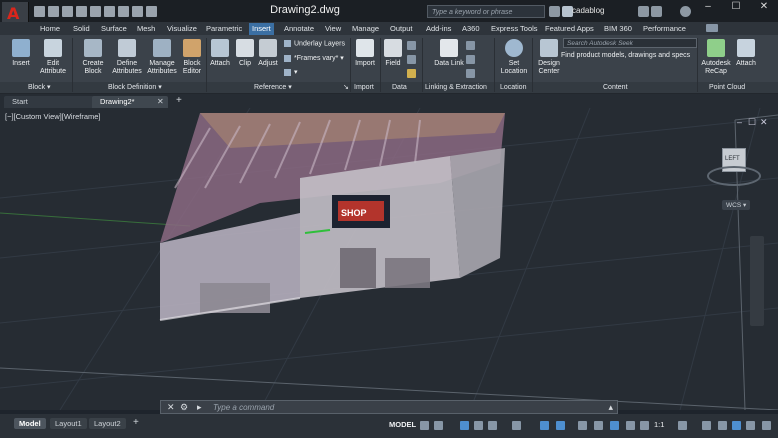 The width and height of the screenshot is (778, 438). What do you see at coordinates (146, 29) in the screenshot?
I see `tab-mesh: Mesh` at bounding box center [146, 29].